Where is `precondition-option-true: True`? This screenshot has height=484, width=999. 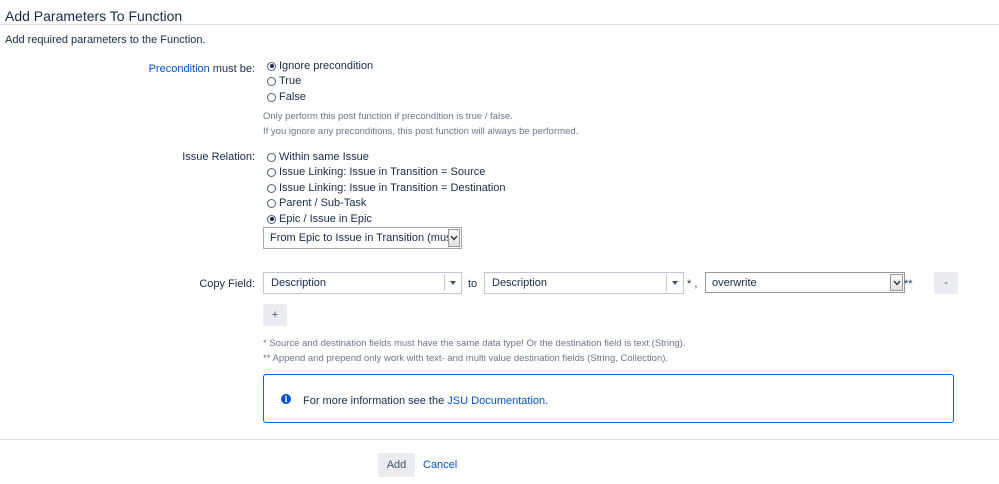 precondition-option-true: True is located at coordinates (284, 81).